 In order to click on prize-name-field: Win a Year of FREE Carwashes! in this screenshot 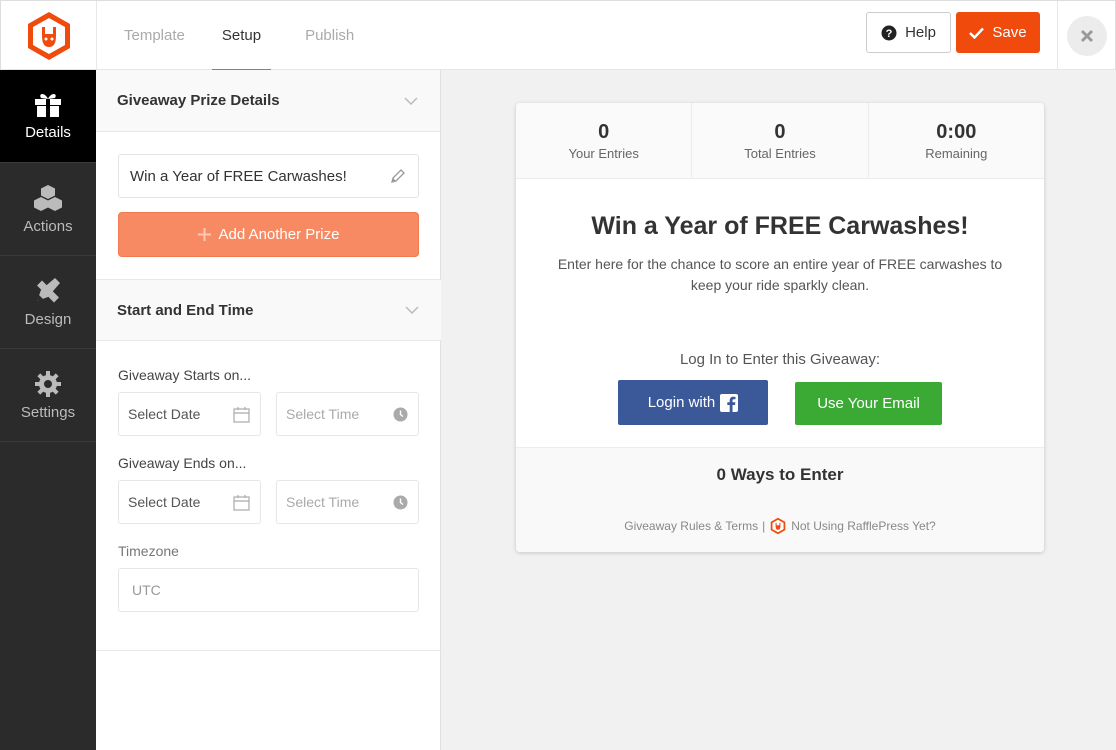, I will do `click(268, 176)`.